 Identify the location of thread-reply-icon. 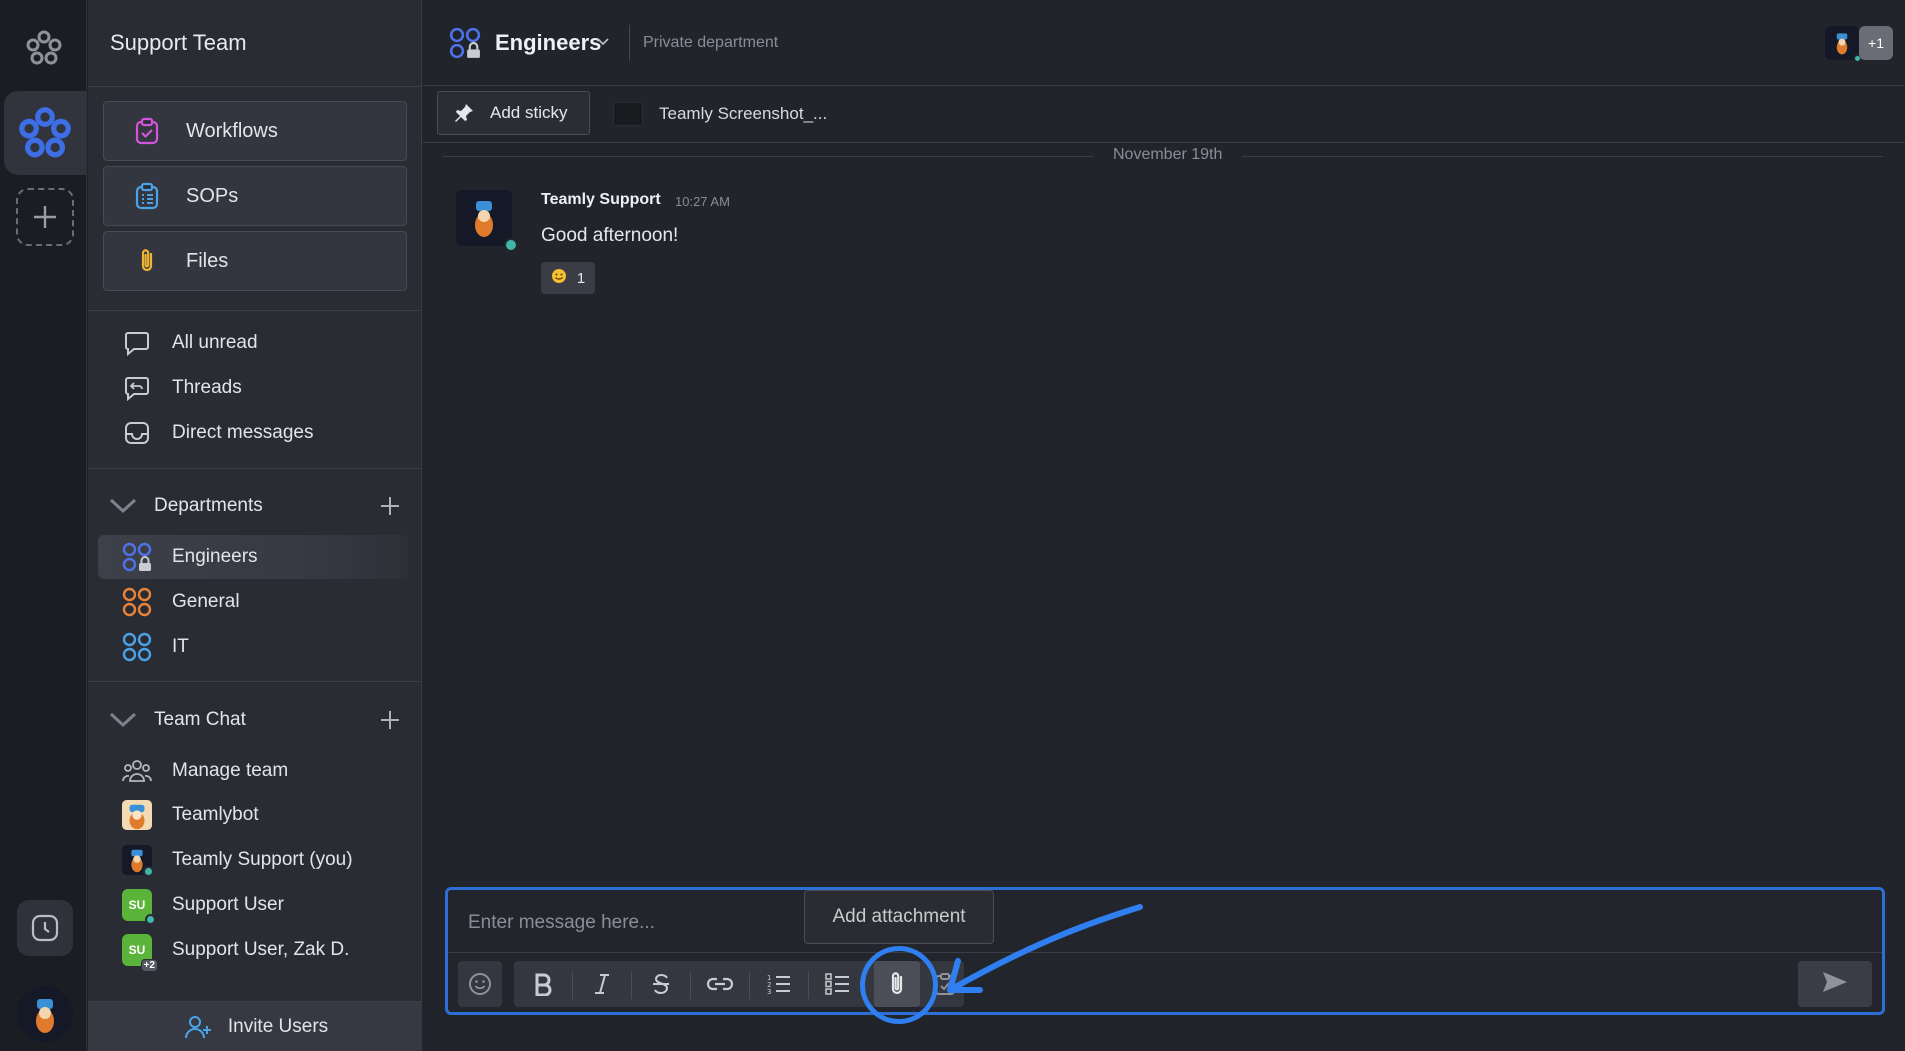
(137, 388).